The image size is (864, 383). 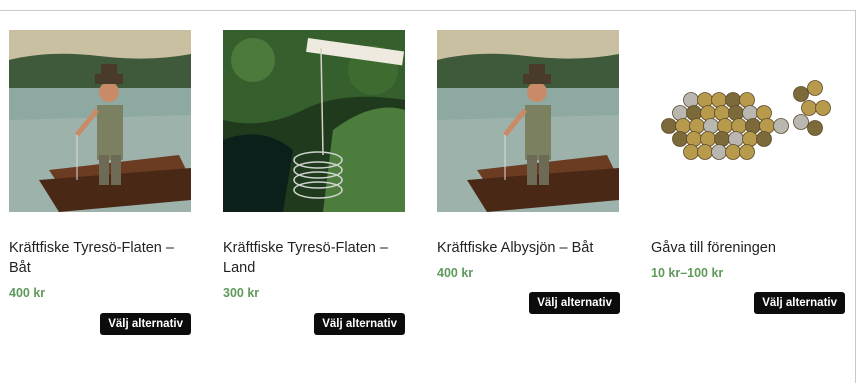 I want to click on product-title: Kräftfiske Tyresö-Flaten – Båt, so click(x=104, y=258).